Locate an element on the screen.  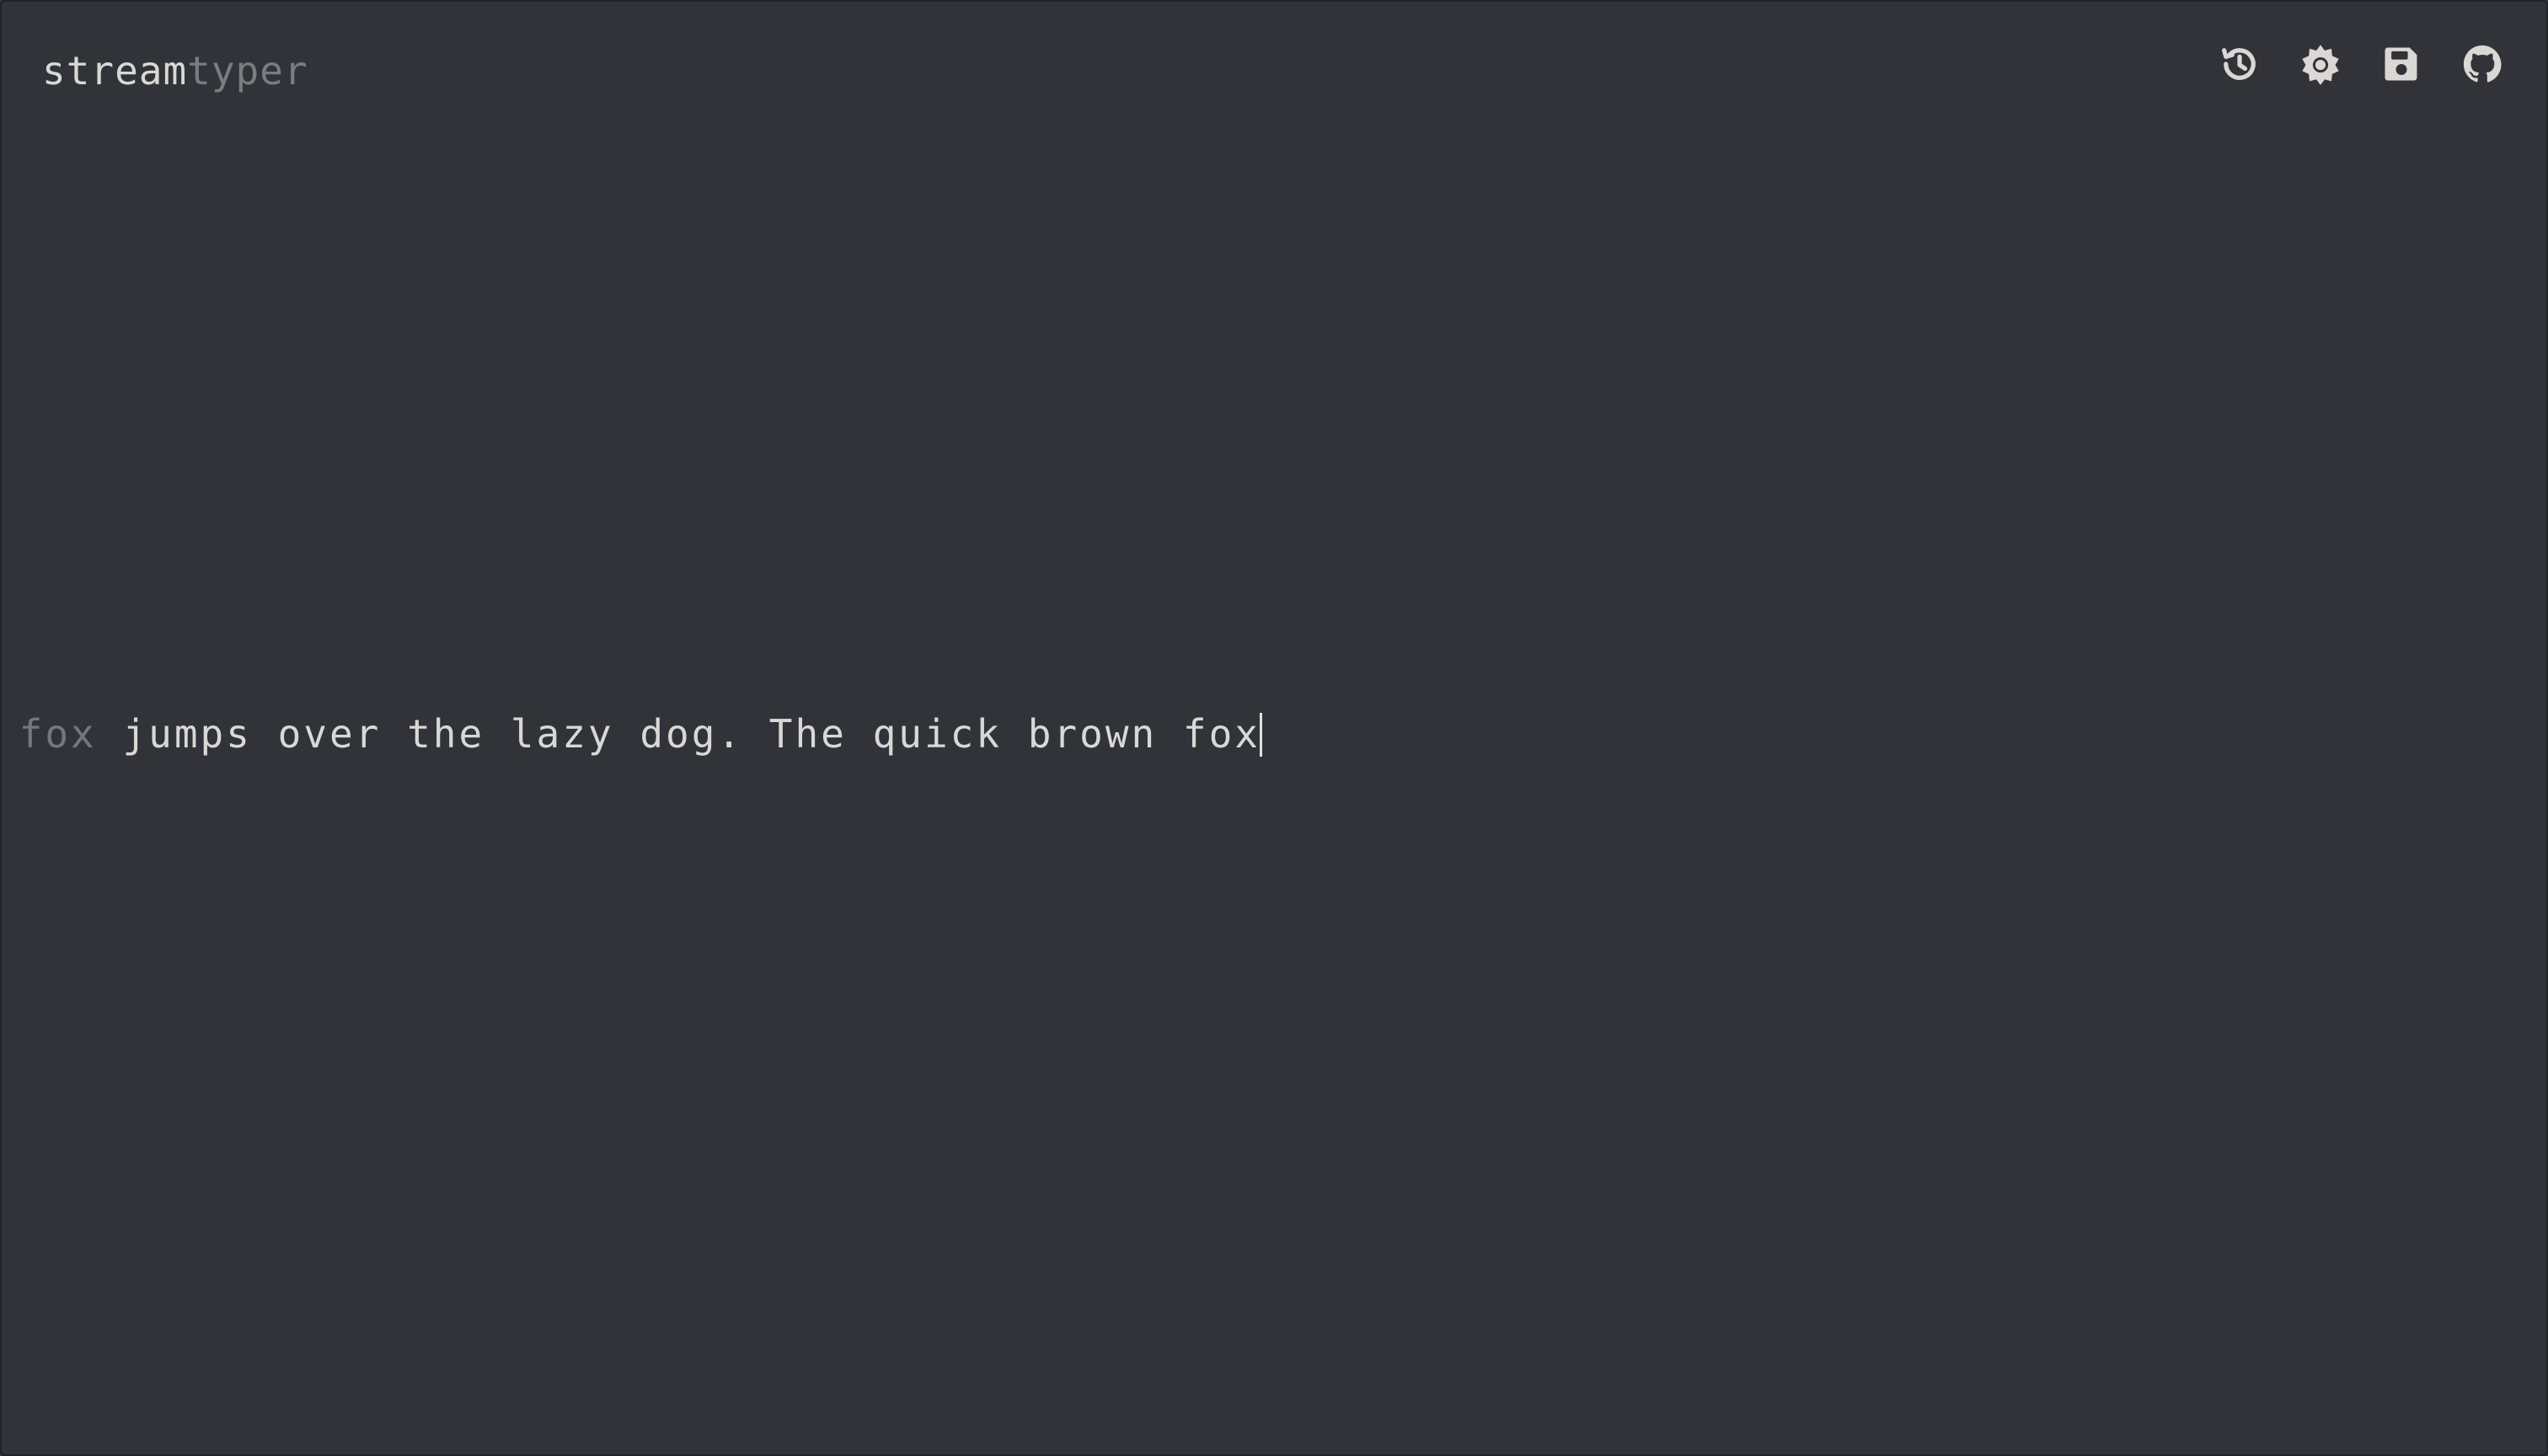
faded-text-near: fox is located at coordinates (71, 734).